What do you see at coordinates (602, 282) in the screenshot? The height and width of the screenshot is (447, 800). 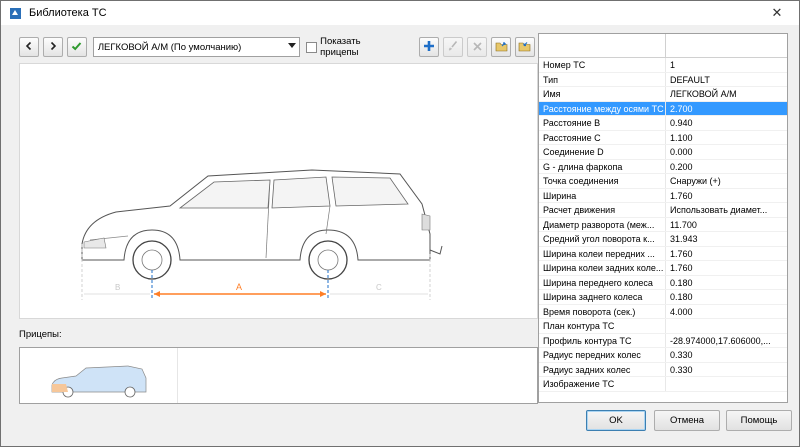 I see `property-name: Ширина переднего колеса` at bounding box center [602, 282].